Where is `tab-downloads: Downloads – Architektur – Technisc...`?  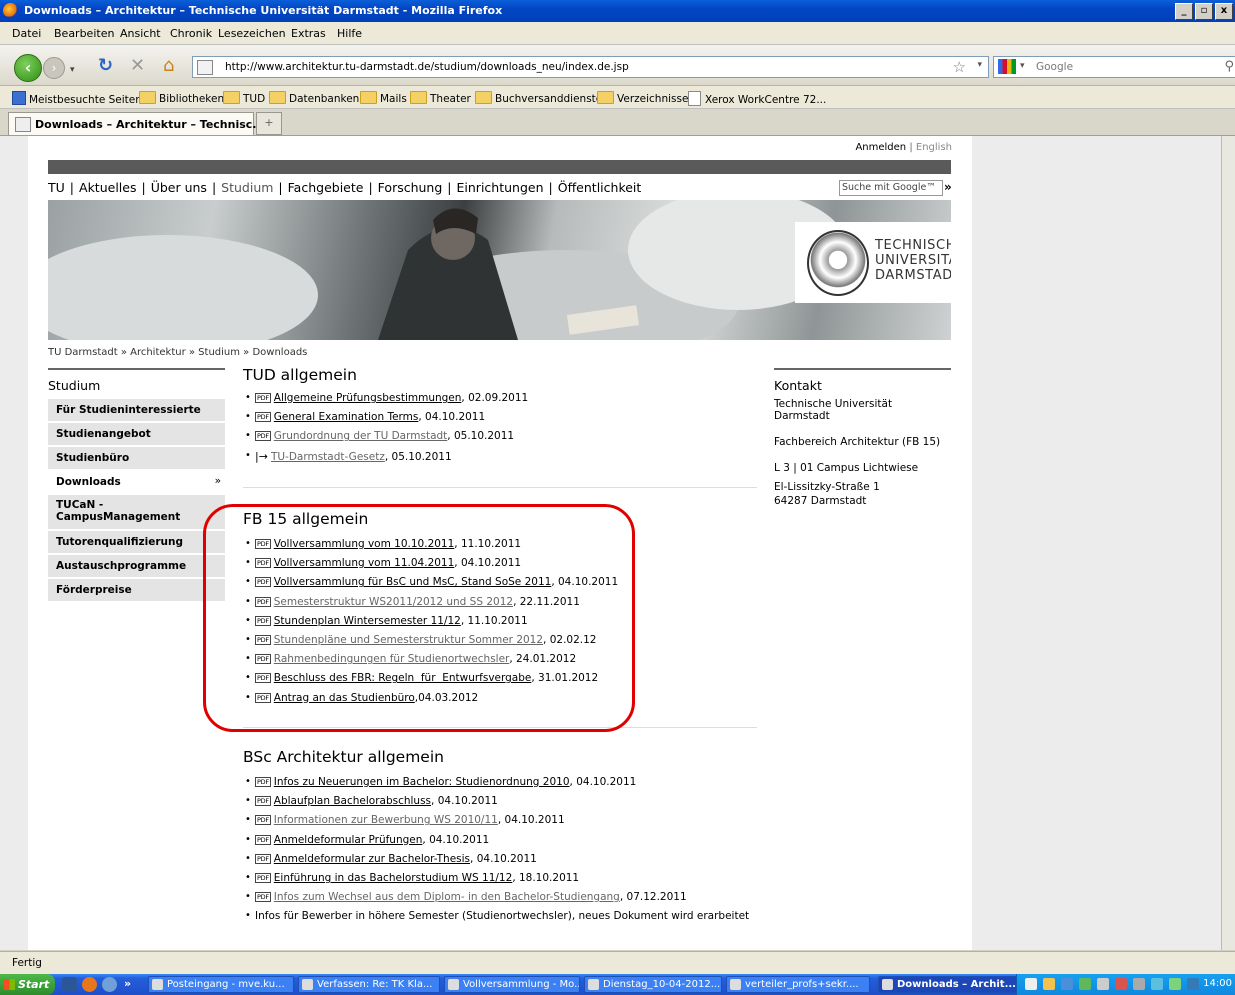
tab-downloads: Downloads – Architektur – Technisc... is located at coordinates (136, 123).